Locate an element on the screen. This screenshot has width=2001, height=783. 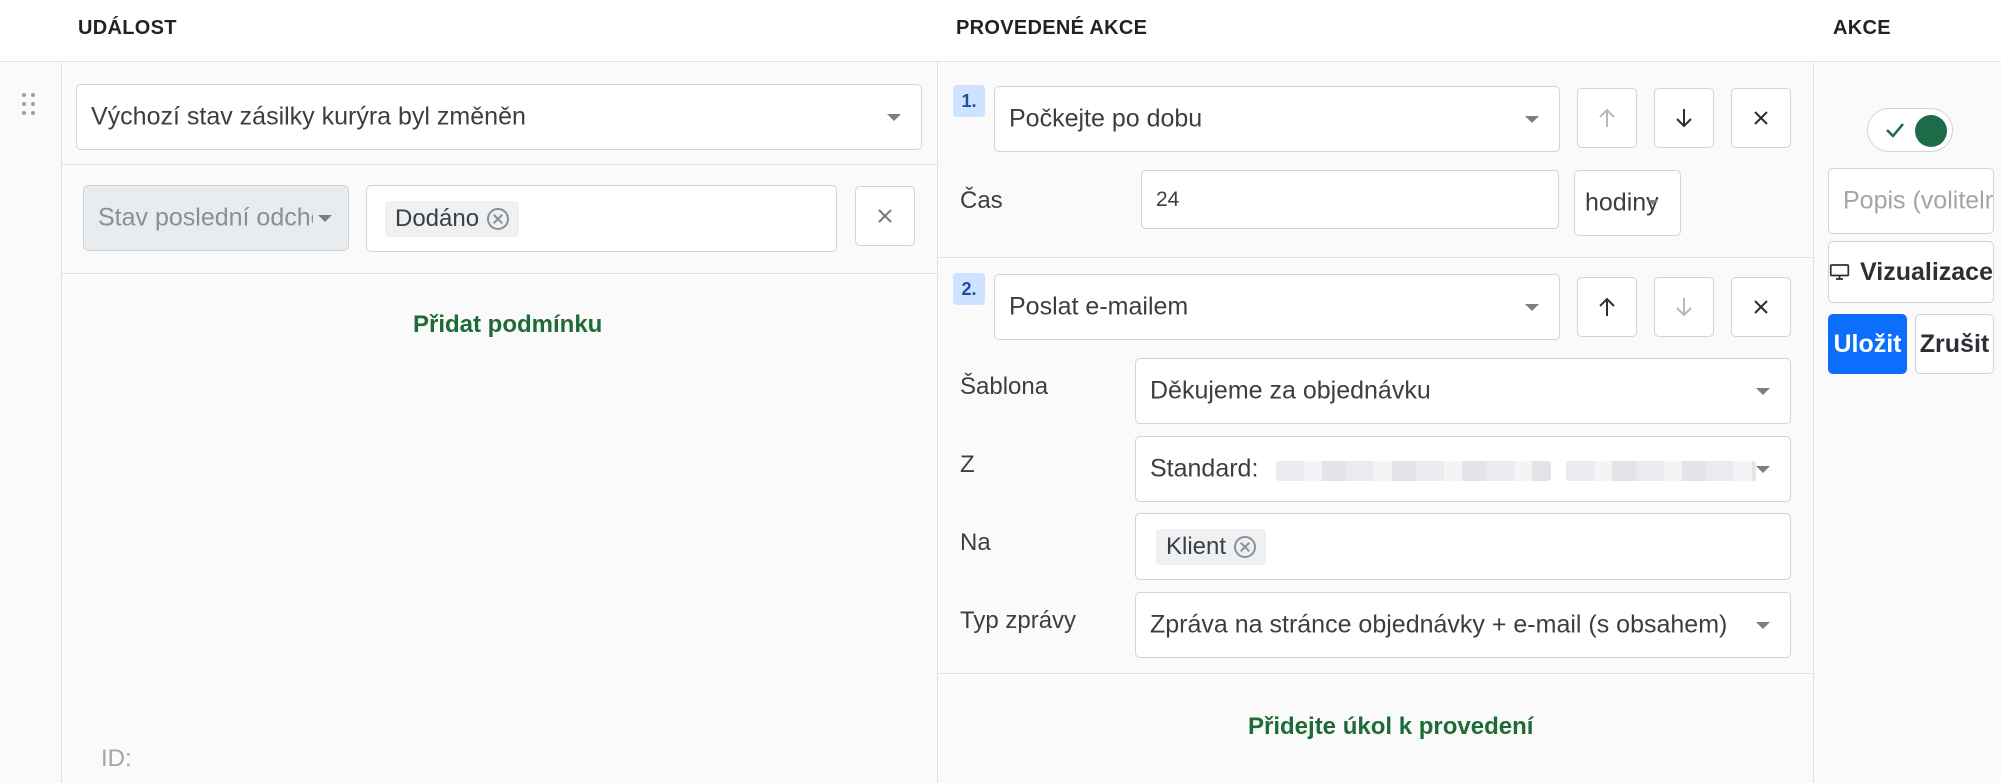
enabled-toggle is located at coordinates (1910, 130).